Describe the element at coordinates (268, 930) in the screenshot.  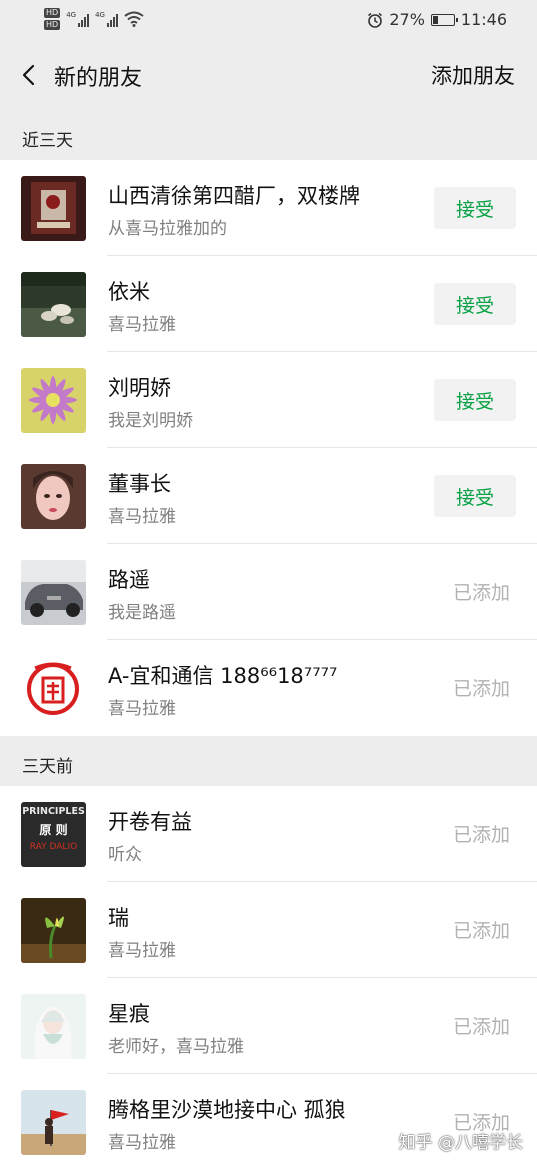
I see `friend-request-row: 瑞 喜马拉雅 已添加` at that location.